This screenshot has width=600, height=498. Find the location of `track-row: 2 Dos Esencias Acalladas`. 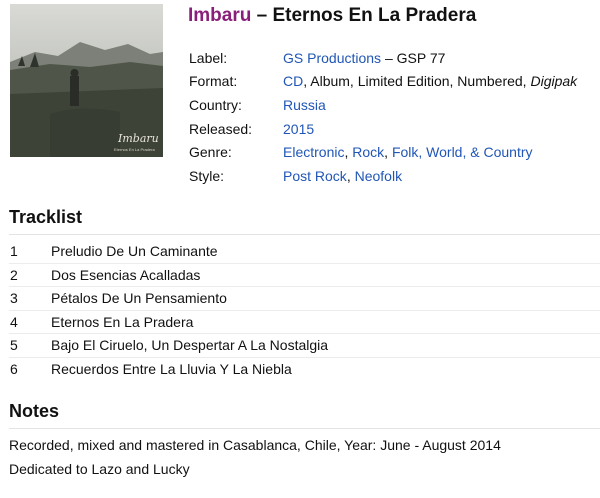

track-row: 2 Dos Esencias Acalladas is located at coordinates (304, 275).